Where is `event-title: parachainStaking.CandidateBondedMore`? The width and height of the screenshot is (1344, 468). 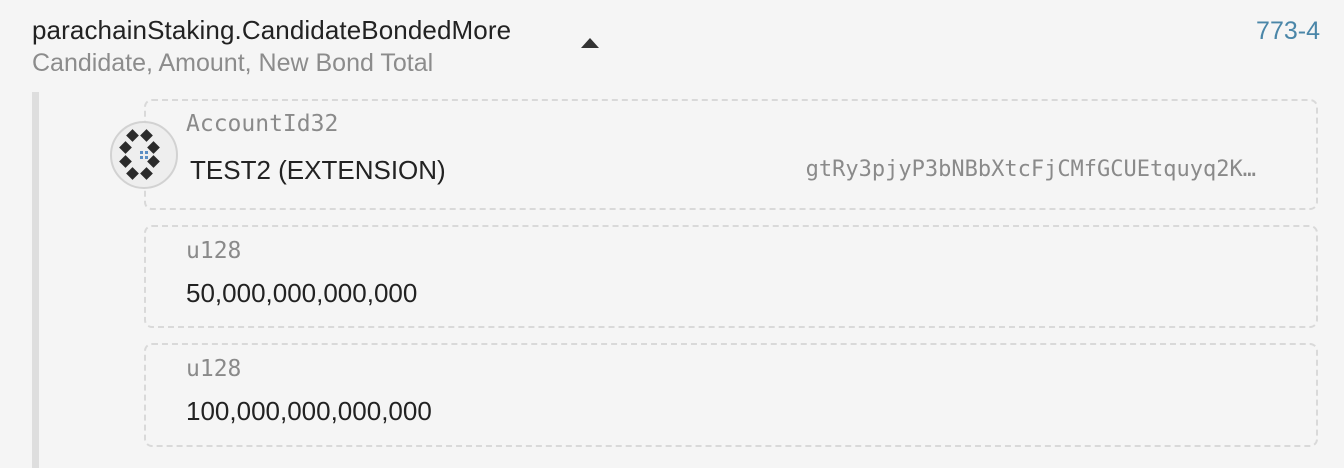
event-title: parachainStaking.CandidateBondedMore is located at coordinates (272, 30).